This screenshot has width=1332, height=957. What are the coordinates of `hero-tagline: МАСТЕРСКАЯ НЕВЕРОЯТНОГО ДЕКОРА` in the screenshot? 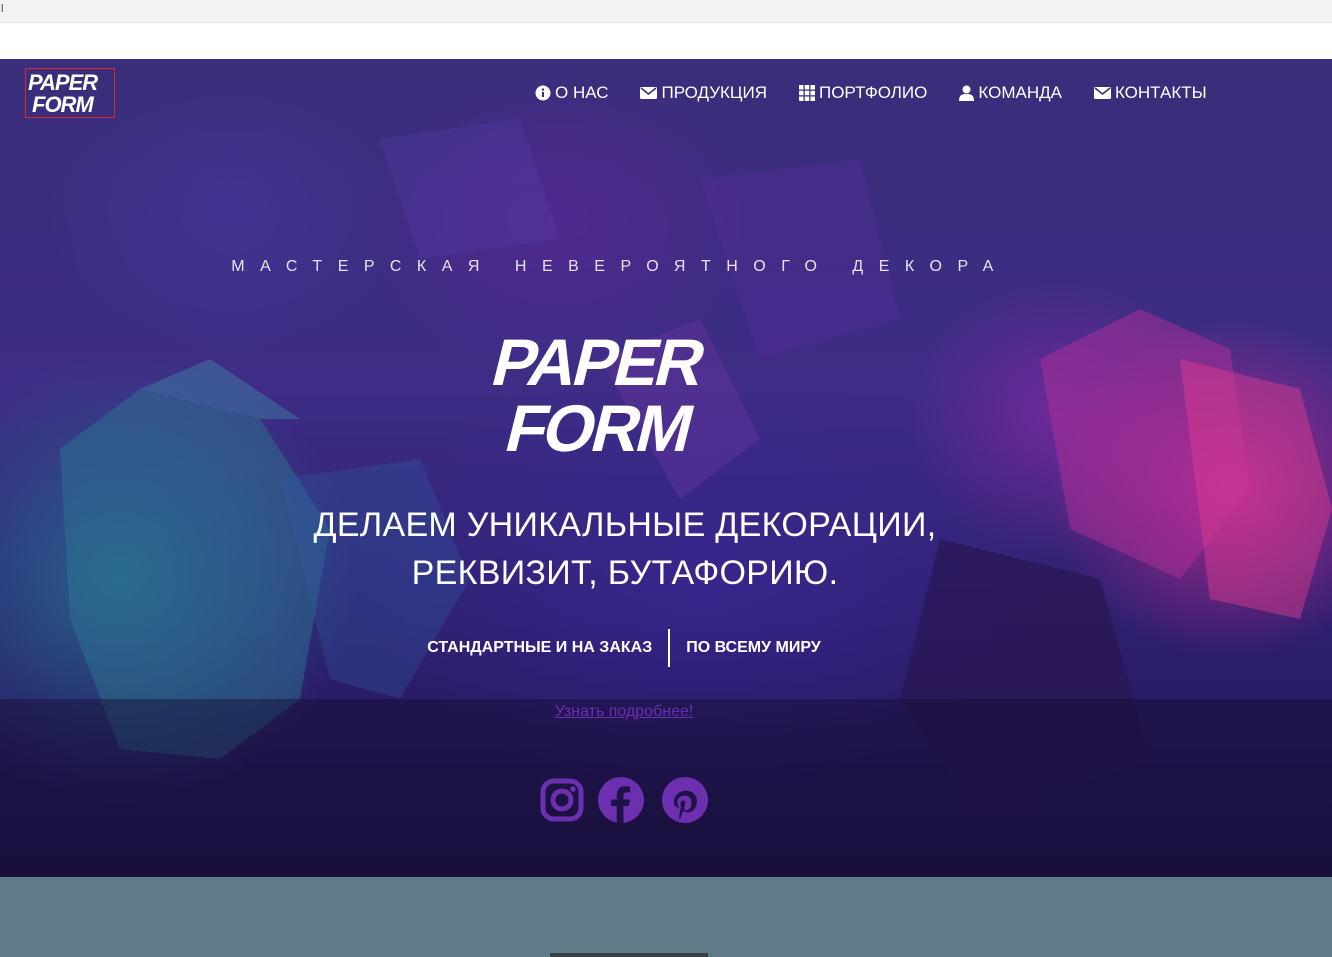 It's located at (620, 266).